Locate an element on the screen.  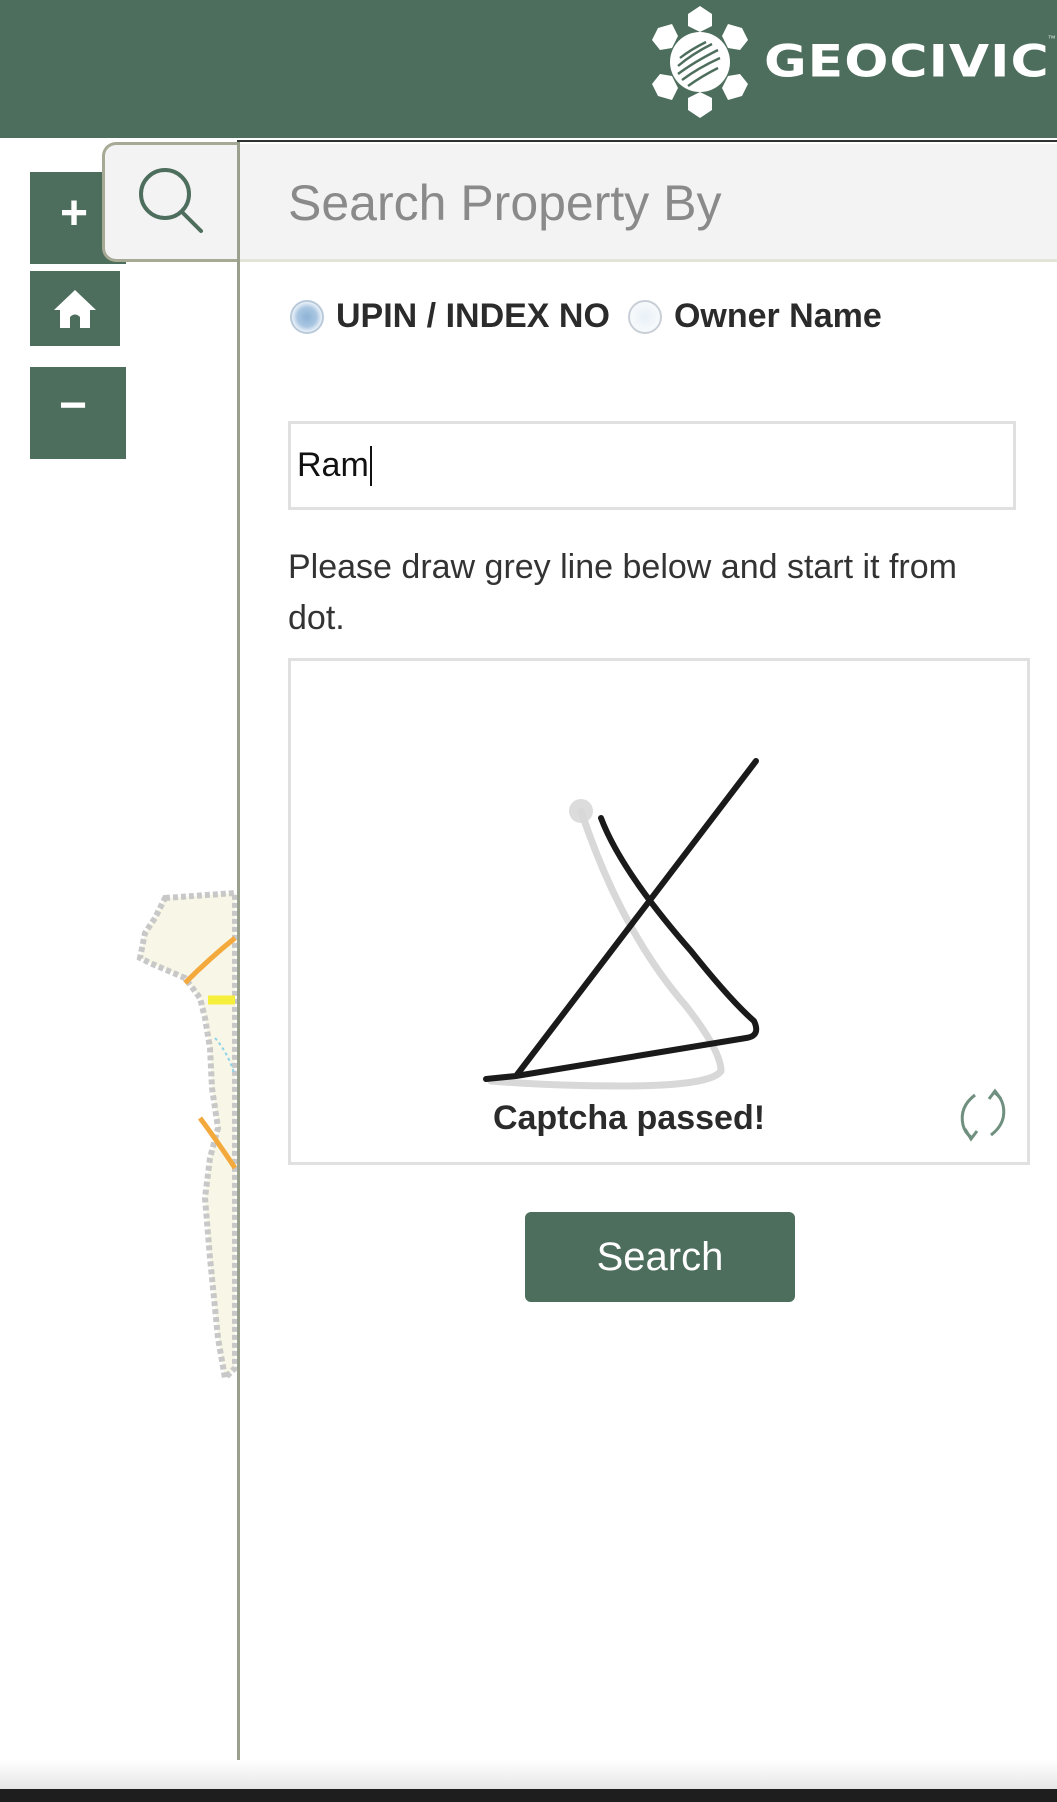
bottom-shadow is located at coordinates (528, 1774).